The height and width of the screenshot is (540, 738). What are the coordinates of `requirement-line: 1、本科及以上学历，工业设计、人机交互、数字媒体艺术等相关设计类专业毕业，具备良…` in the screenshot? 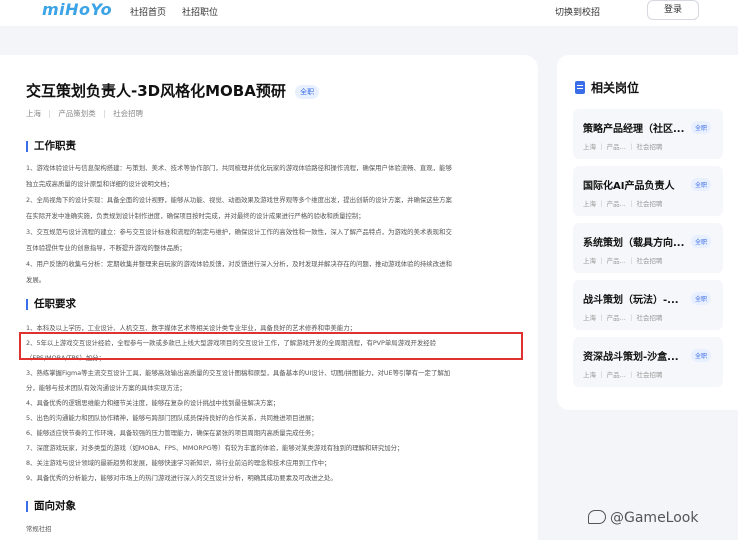 It's located at (191, 328).